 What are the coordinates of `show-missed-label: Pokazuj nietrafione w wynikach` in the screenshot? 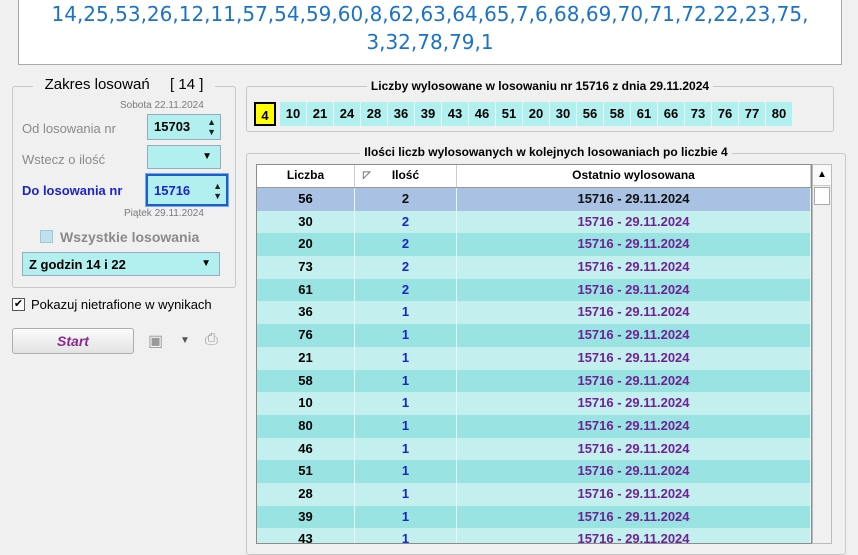 It's located at (121, 304).